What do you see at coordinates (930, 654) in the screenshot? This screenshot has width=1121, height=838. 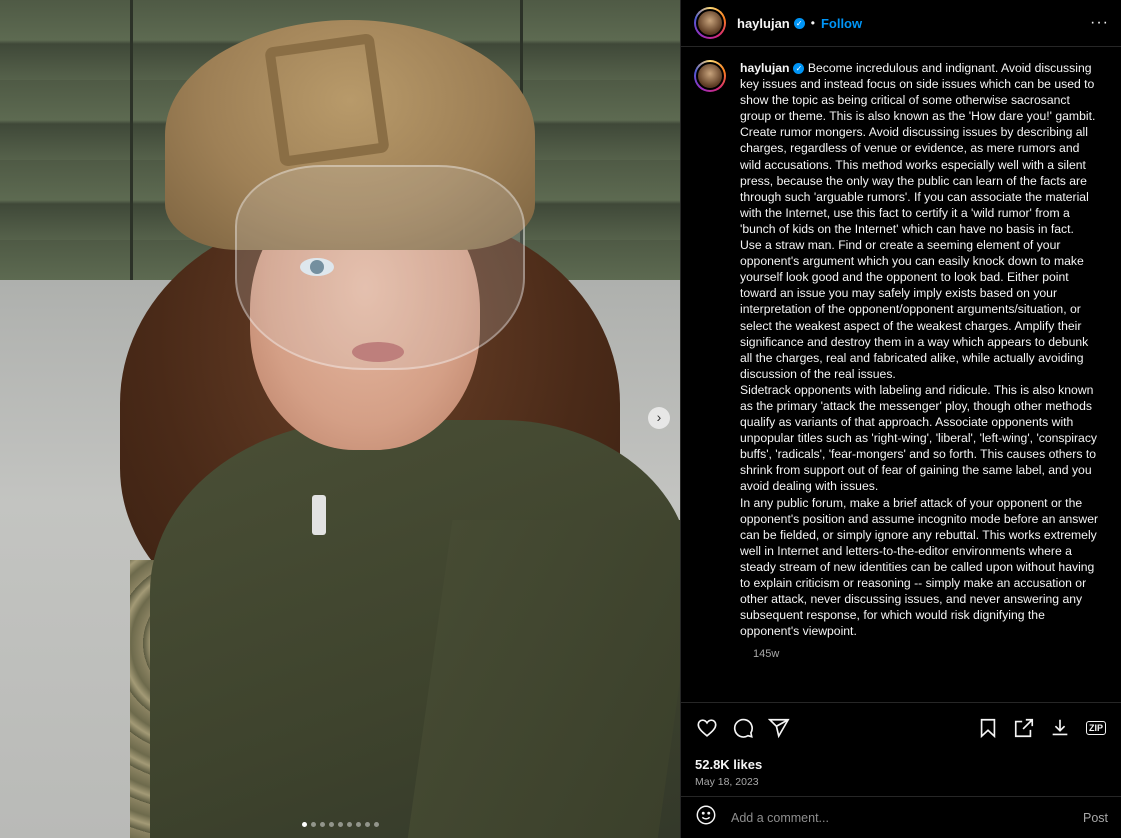 I see `caption-timestamp: 145w` at bounding box center [930, 654].